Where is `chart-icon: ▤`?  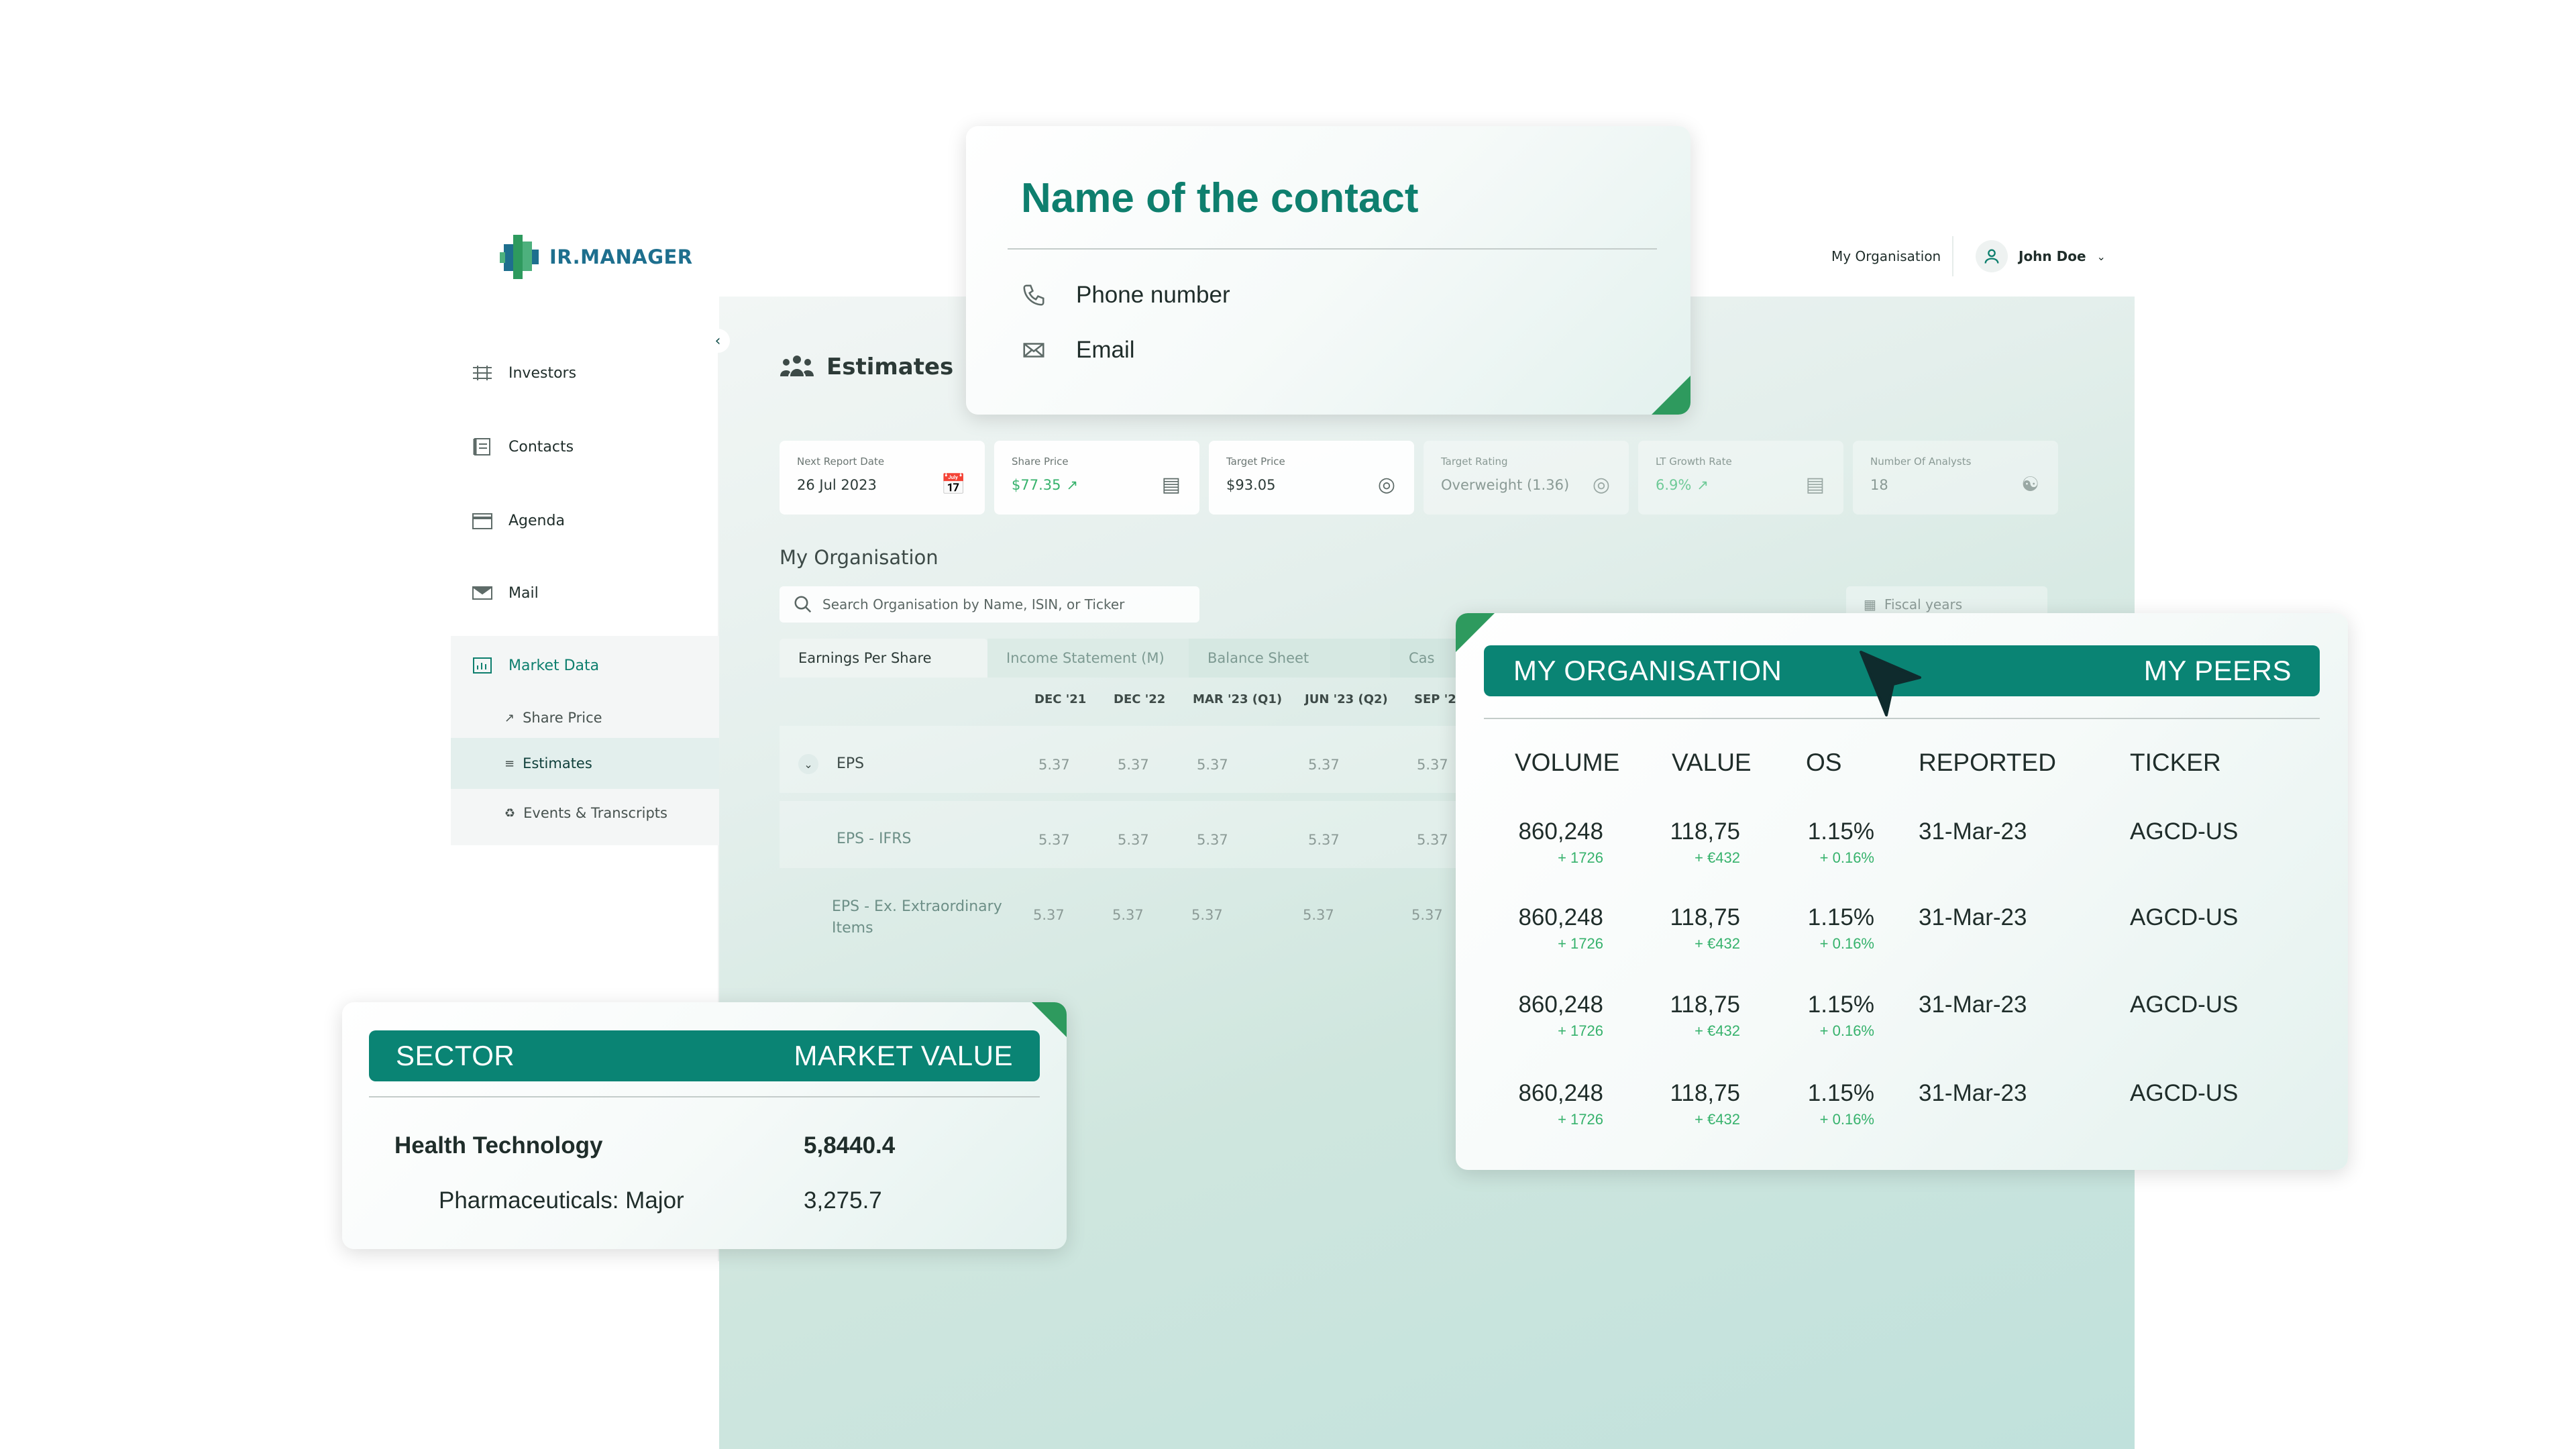 chart-icon: ▤ is located at coordinates (1815, 484).